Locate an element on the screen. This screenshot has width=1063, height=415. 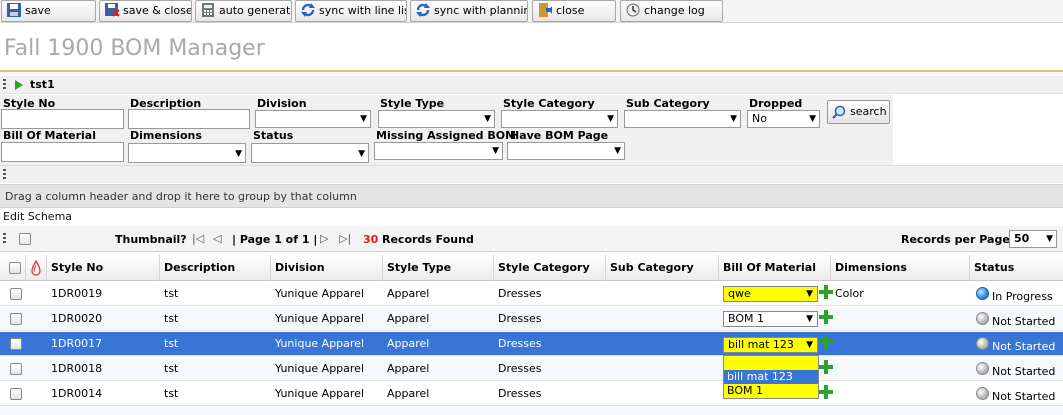
description-input is located at coordinates (189, 119).